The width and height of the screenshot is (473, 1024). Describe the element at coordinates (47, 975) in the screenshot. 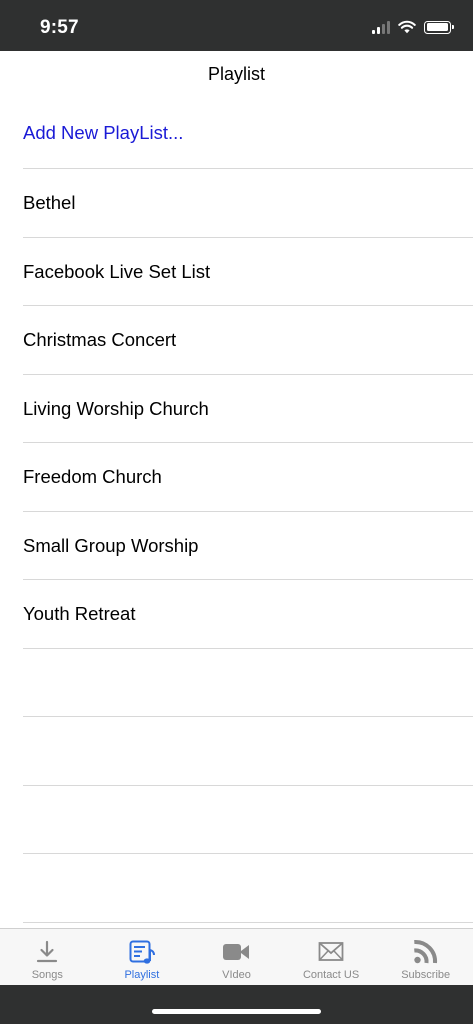

I see `tab-label: Songs` at that location.